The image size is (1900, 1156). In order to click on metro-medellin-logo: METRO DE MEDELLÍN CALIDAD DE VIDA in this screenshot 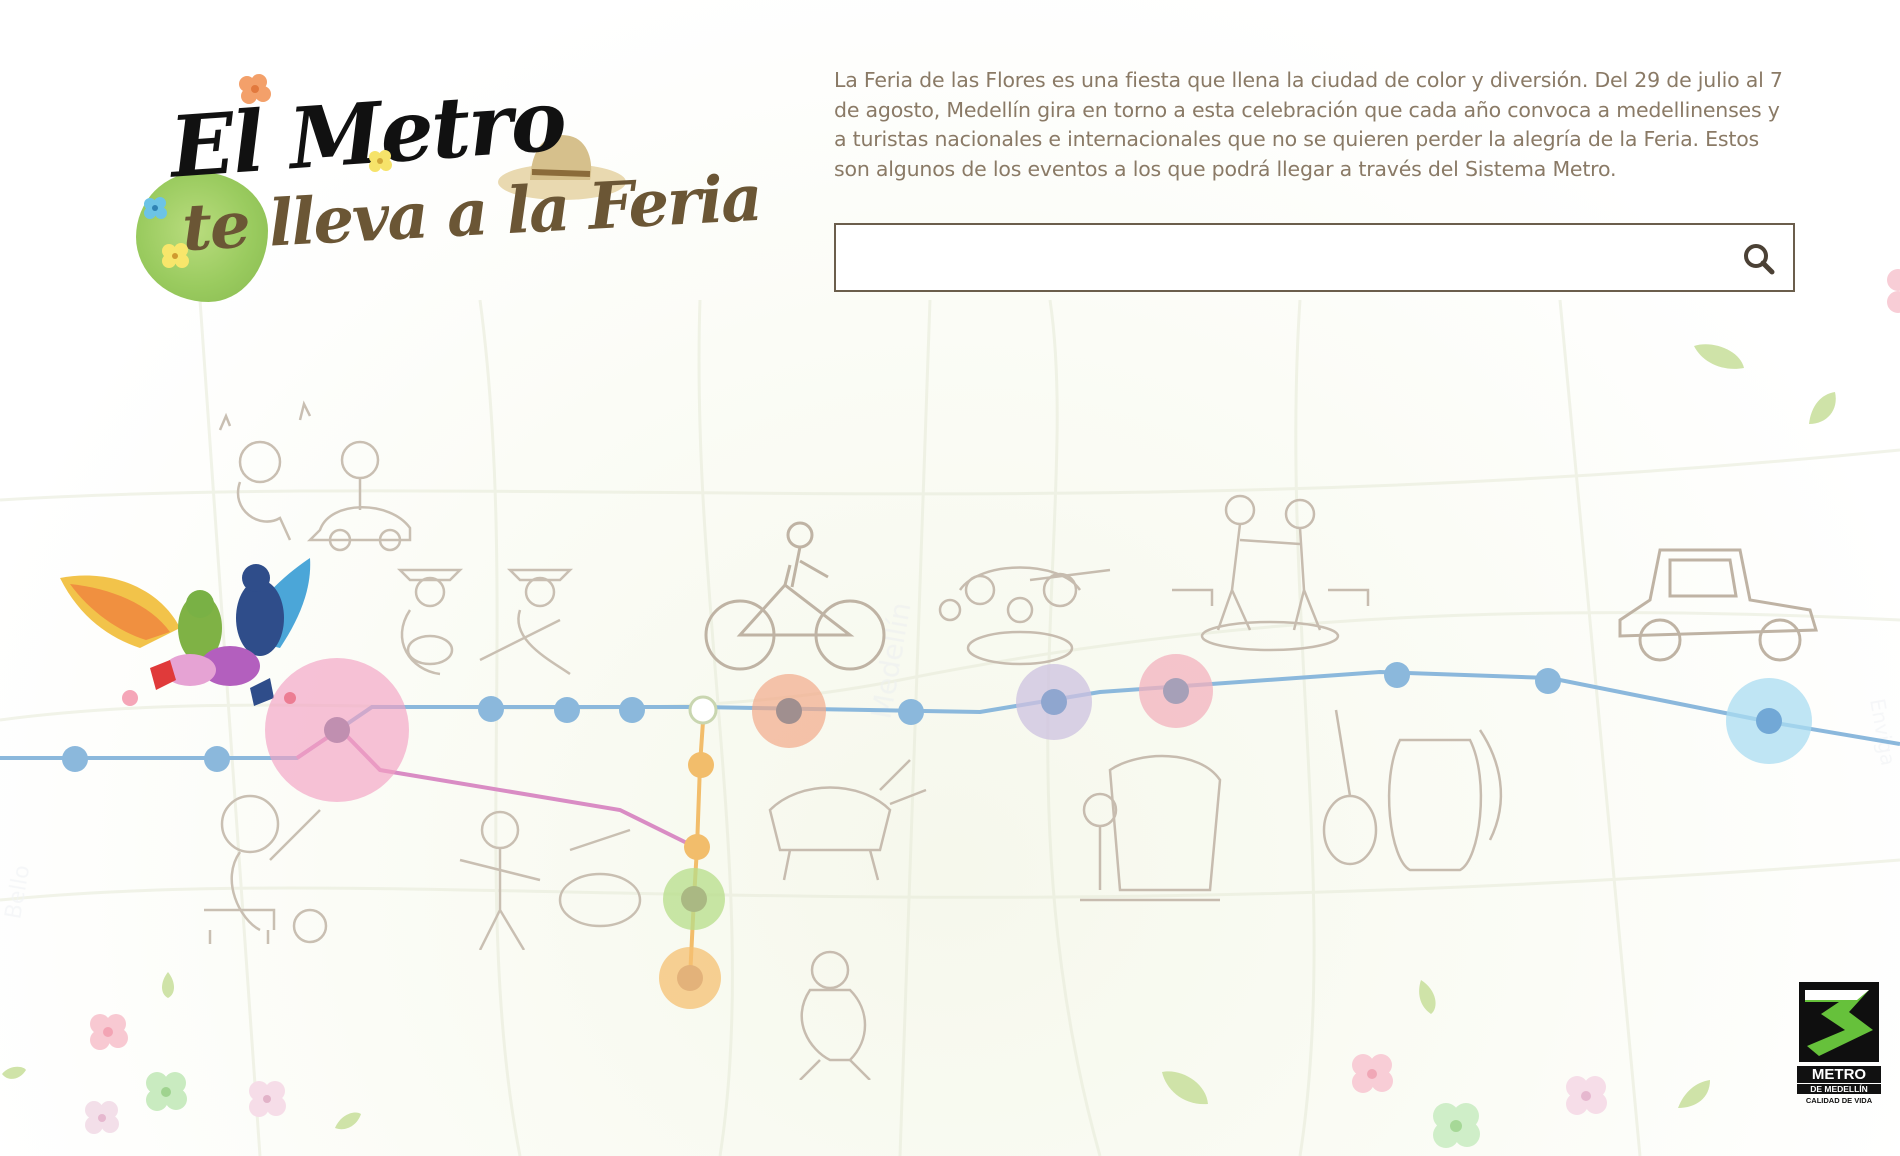, I will do `click(1839, 1044)`.